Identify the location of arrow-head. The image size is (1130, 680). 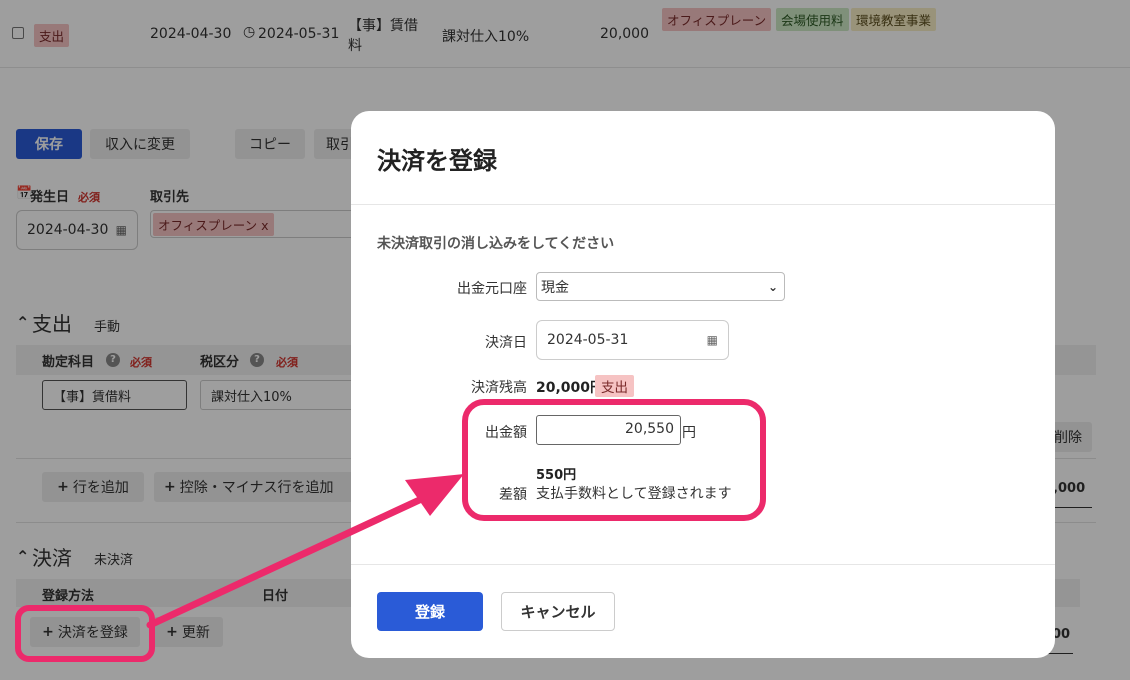
(434, 495).